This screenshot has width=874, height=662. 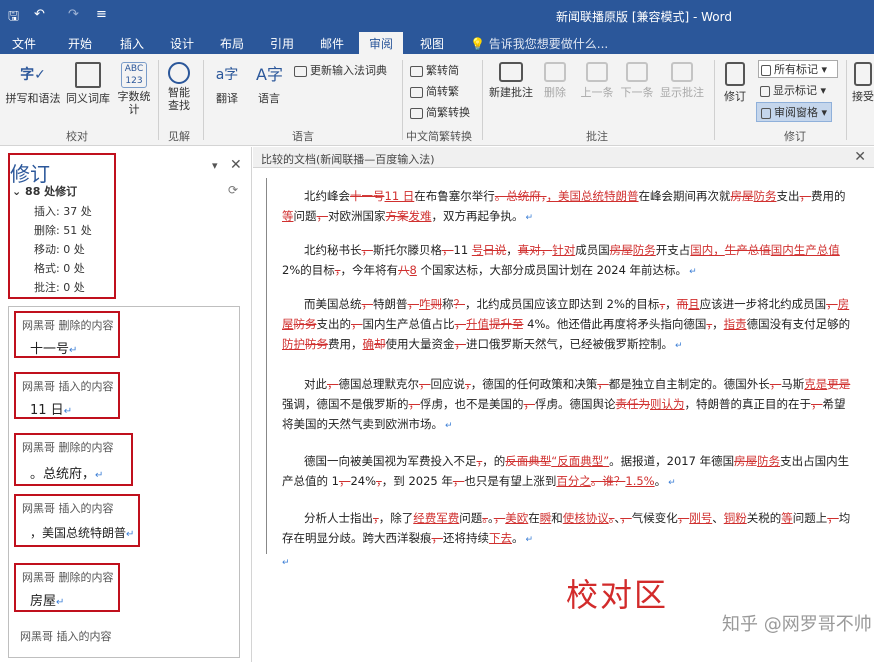 I want to click on tab-mailings: 邮件, so click(x=332, y=43).